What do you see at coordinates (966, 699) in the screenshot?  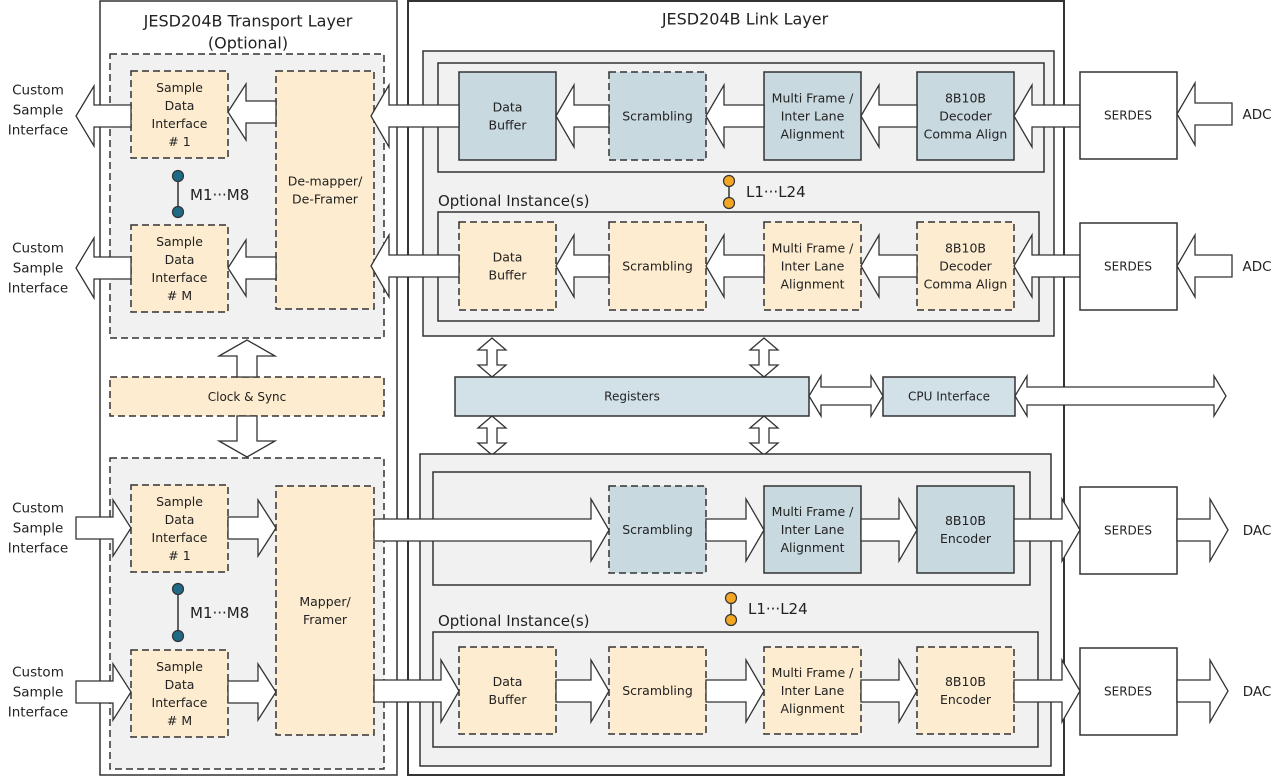 I see `tx-optional-encoder-block-label-line: Encoder` at bounding box center [966, 699].